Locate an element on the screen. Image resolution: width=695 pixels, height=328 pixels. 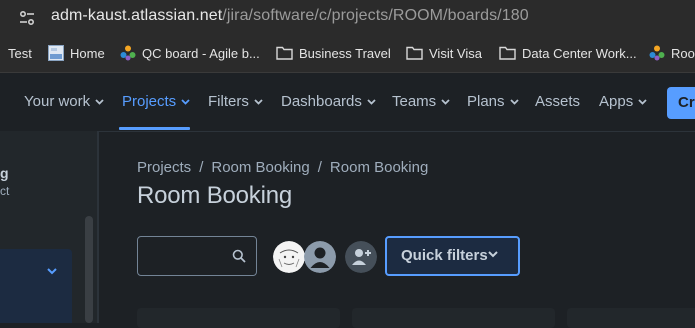
quick-filters-label: Quick filters is located at coordinates (444, 255).